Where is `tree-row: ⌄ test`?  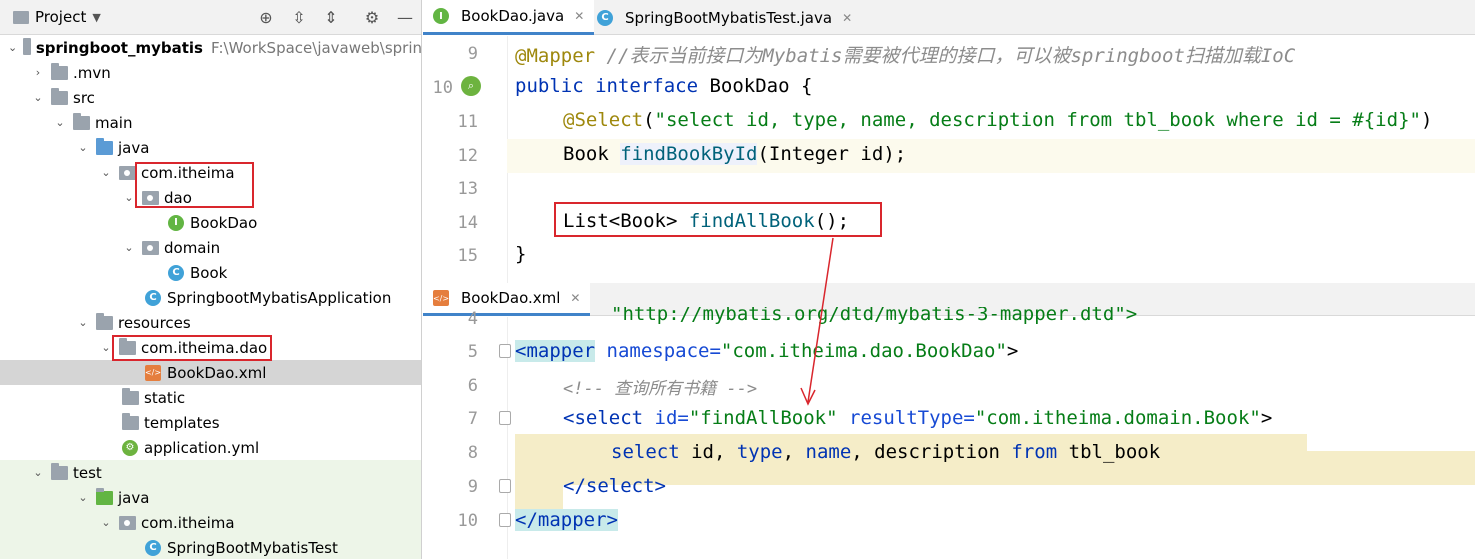
tree-row: ⌄ test is located at coordinates (210, 472).